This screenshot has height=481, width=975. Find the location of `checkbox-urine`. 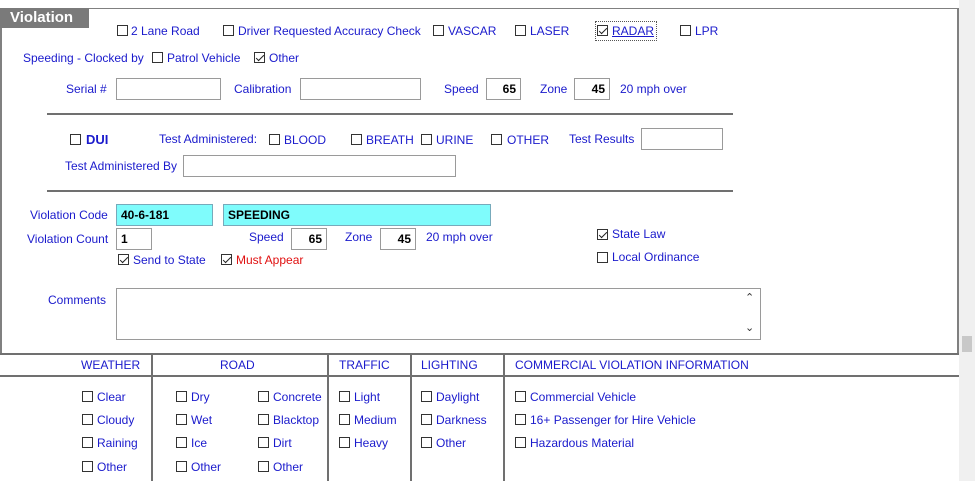

checkbox-urine is located at coordinates (426, 139).